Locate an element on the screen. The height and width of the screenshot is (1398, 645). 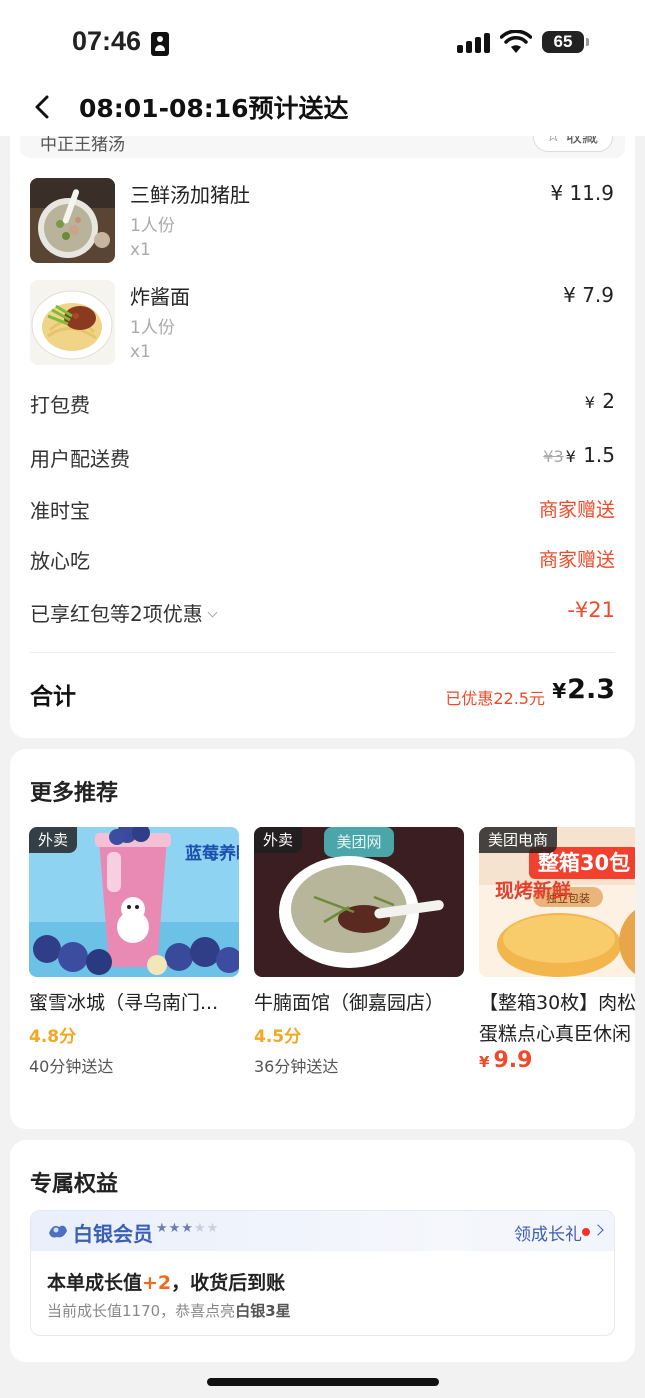
original-delivery-fee: ¥3 is located at coordinates (553, 456).